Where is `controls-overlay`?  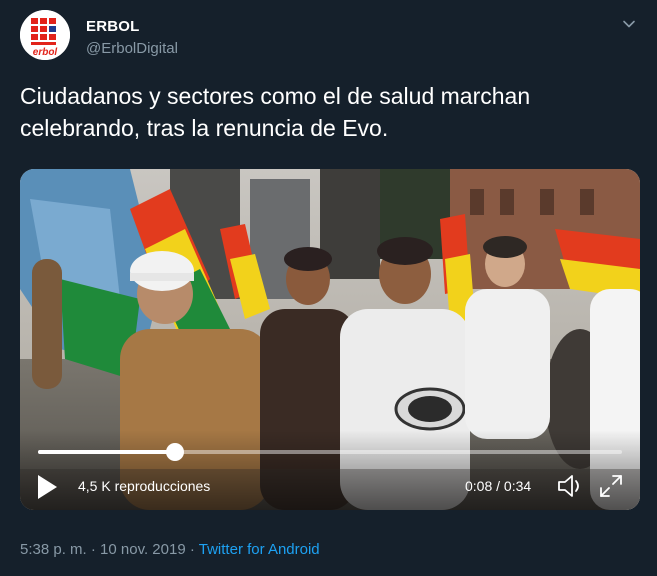
controls-overlay is located at coordinates (330, 470).